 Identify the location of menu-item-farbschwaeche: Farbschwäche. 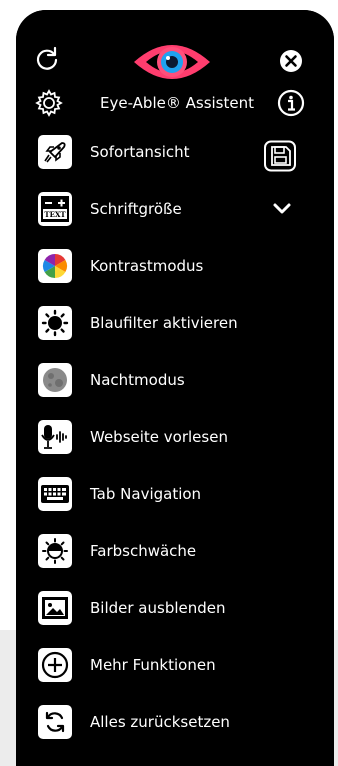
(175, 551).